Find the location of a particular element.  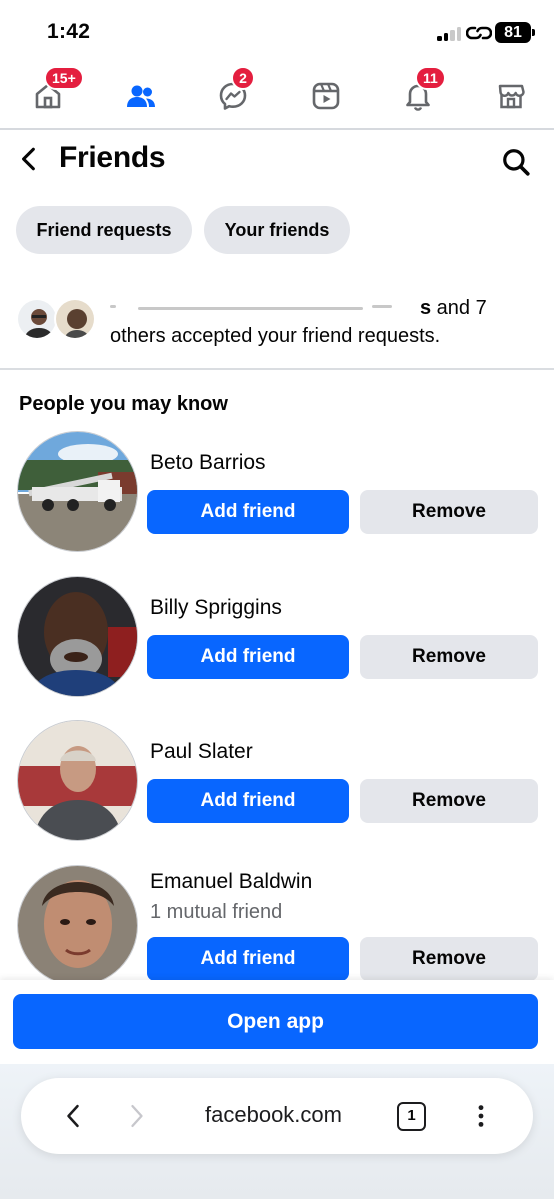

personal-hotspot-icon is located at coordinates (479, 33).